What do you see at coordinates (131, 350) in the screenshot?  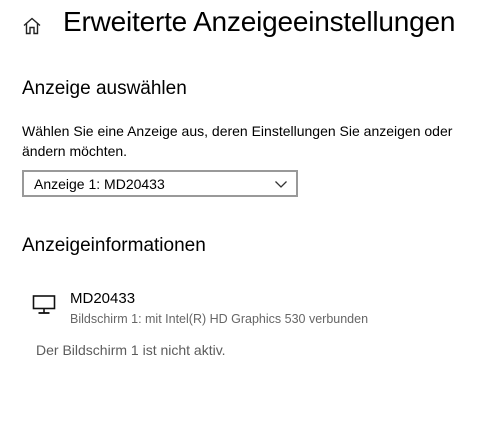 I see `display-status-text: Der Bildschirm 1 ist nicht aktiv.` at bounding box center [131, 350].